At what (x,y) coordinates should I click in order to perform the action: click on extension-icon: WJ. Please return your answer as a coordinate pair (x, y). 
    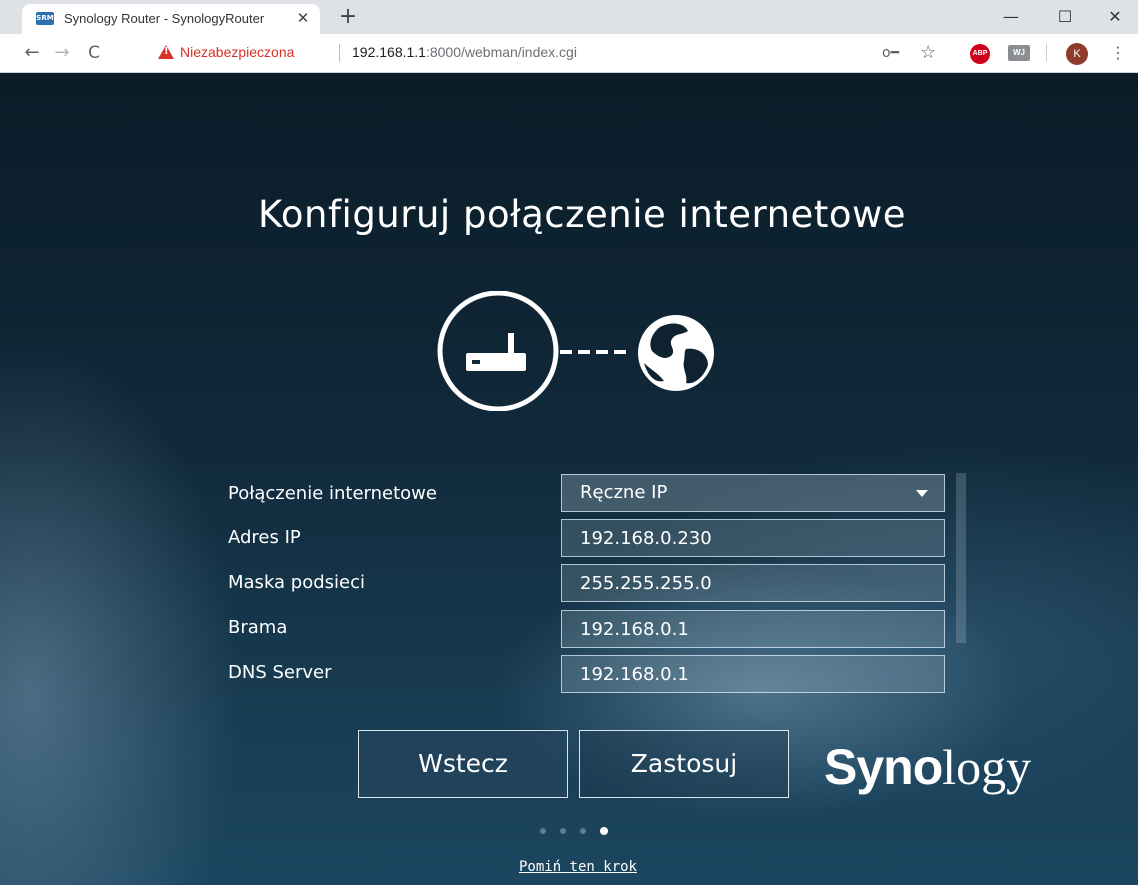
    Looking at the image, I should click on (1019, 53).